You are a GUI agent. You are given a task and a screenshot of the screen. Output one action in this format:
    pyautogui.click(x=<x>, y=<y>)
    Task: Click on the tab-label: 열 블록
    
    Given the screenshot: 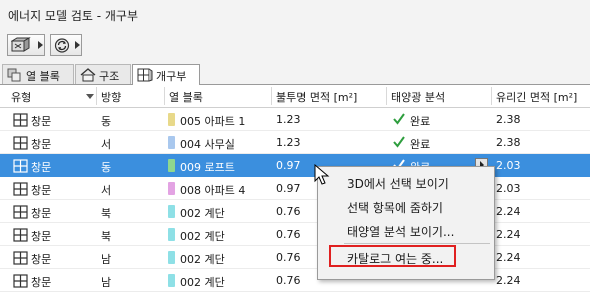 What is the action you would take?
    pyautogui.click(x=43, y=76)
    